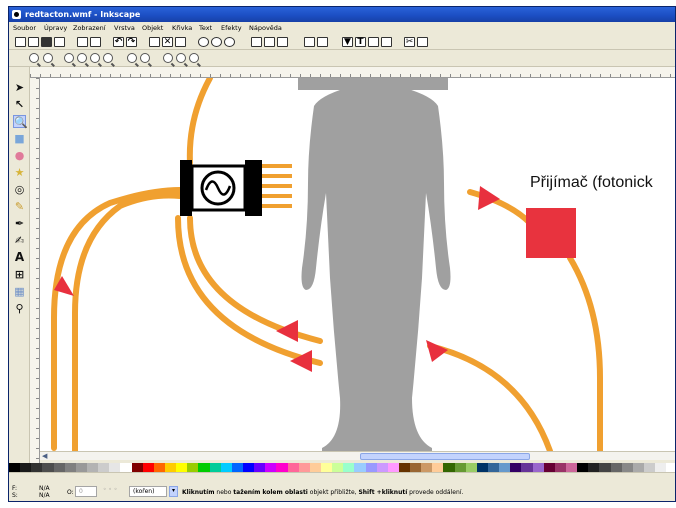  What do you see at coordinates (19, 189) in the screenshot?
I see `spiral-tool-icon: ◎` at bounding box center [19, 189].